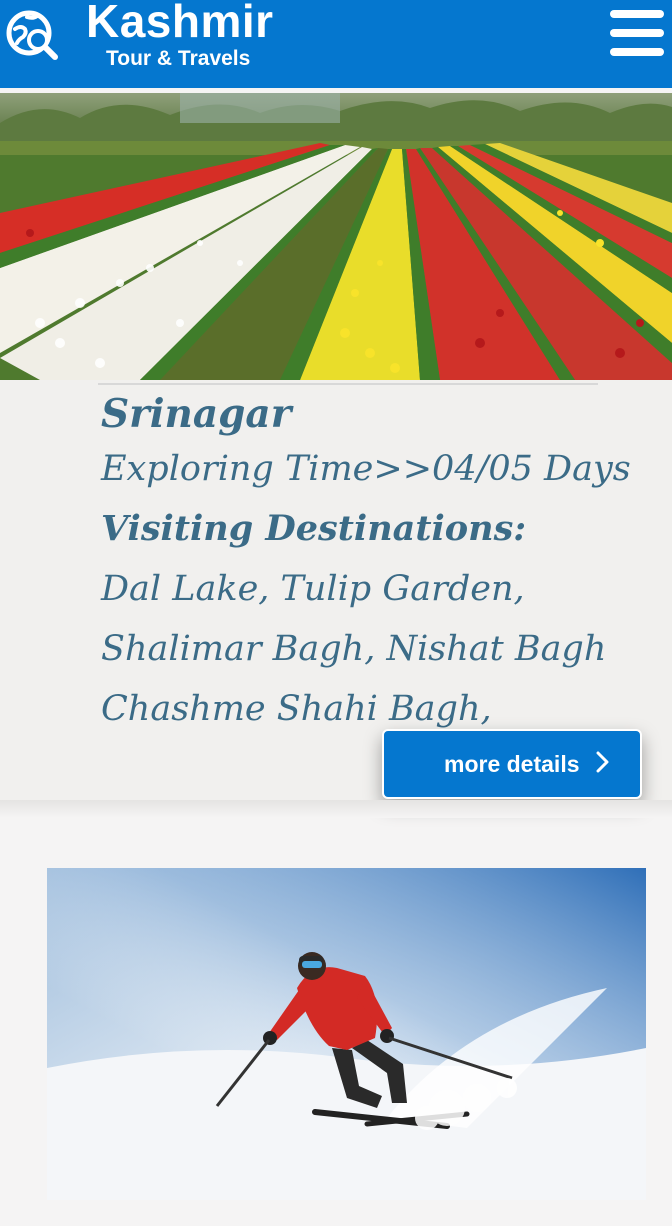 This screenshot has height=1226, width=672. Describe the element at coordinates (196, 414) in the screenshot. I see `tour-city-title: Srinagar` at that location.